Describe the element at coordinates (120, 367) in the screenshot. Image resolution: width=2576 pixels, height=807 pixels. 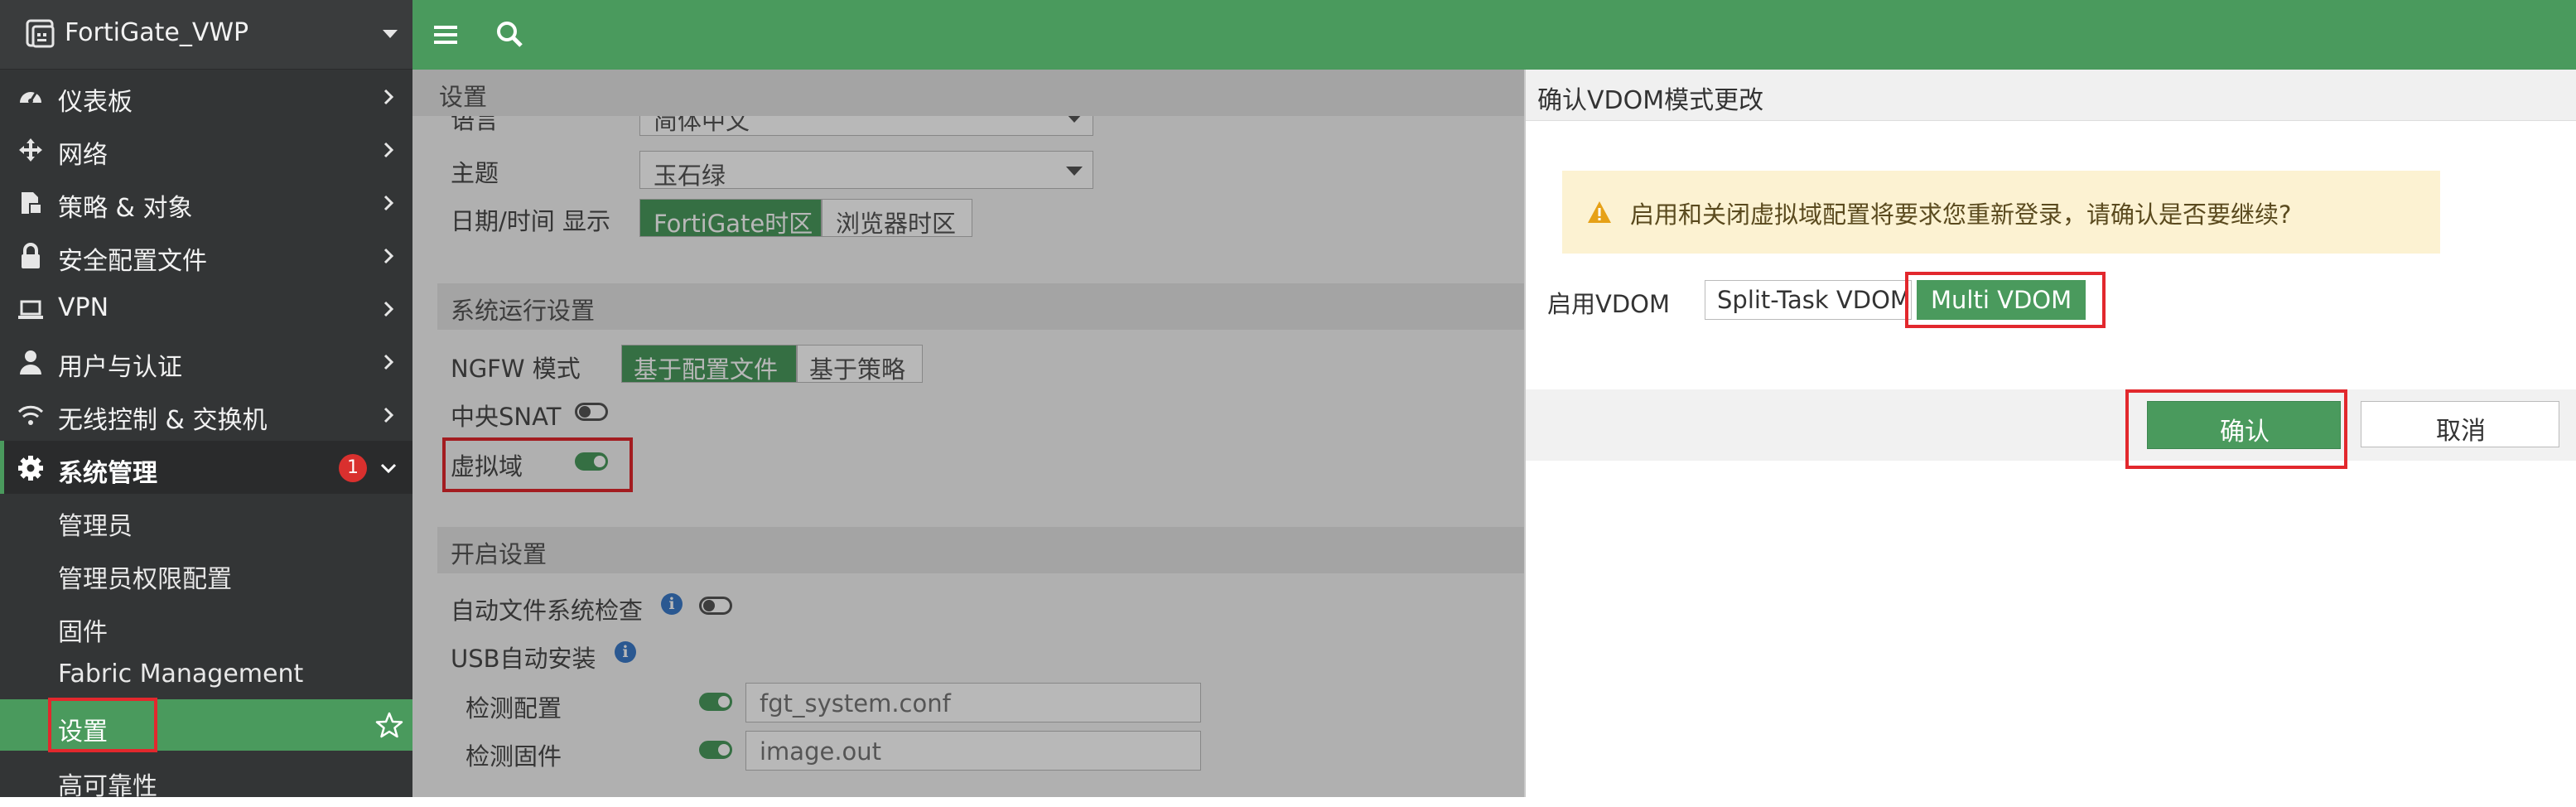
I see `sidebar-item-label: 用户与认证` at that location.